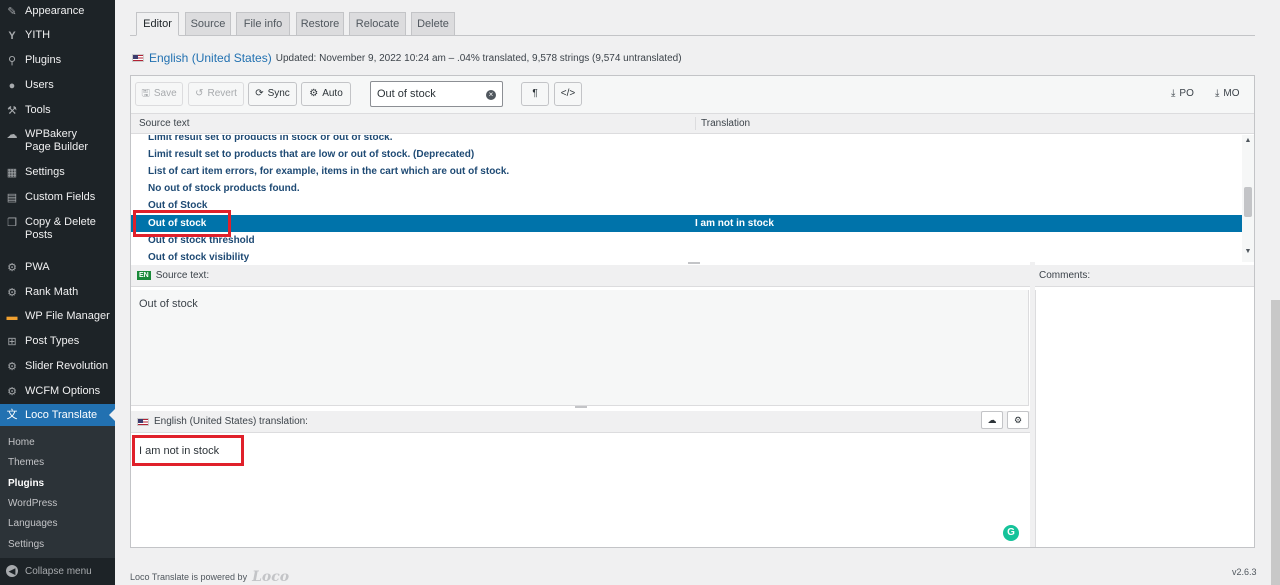  What do you see at coordinates (165, 93) in the screenshot?
I see `save-label: Save` at bounding box center [165, 93].